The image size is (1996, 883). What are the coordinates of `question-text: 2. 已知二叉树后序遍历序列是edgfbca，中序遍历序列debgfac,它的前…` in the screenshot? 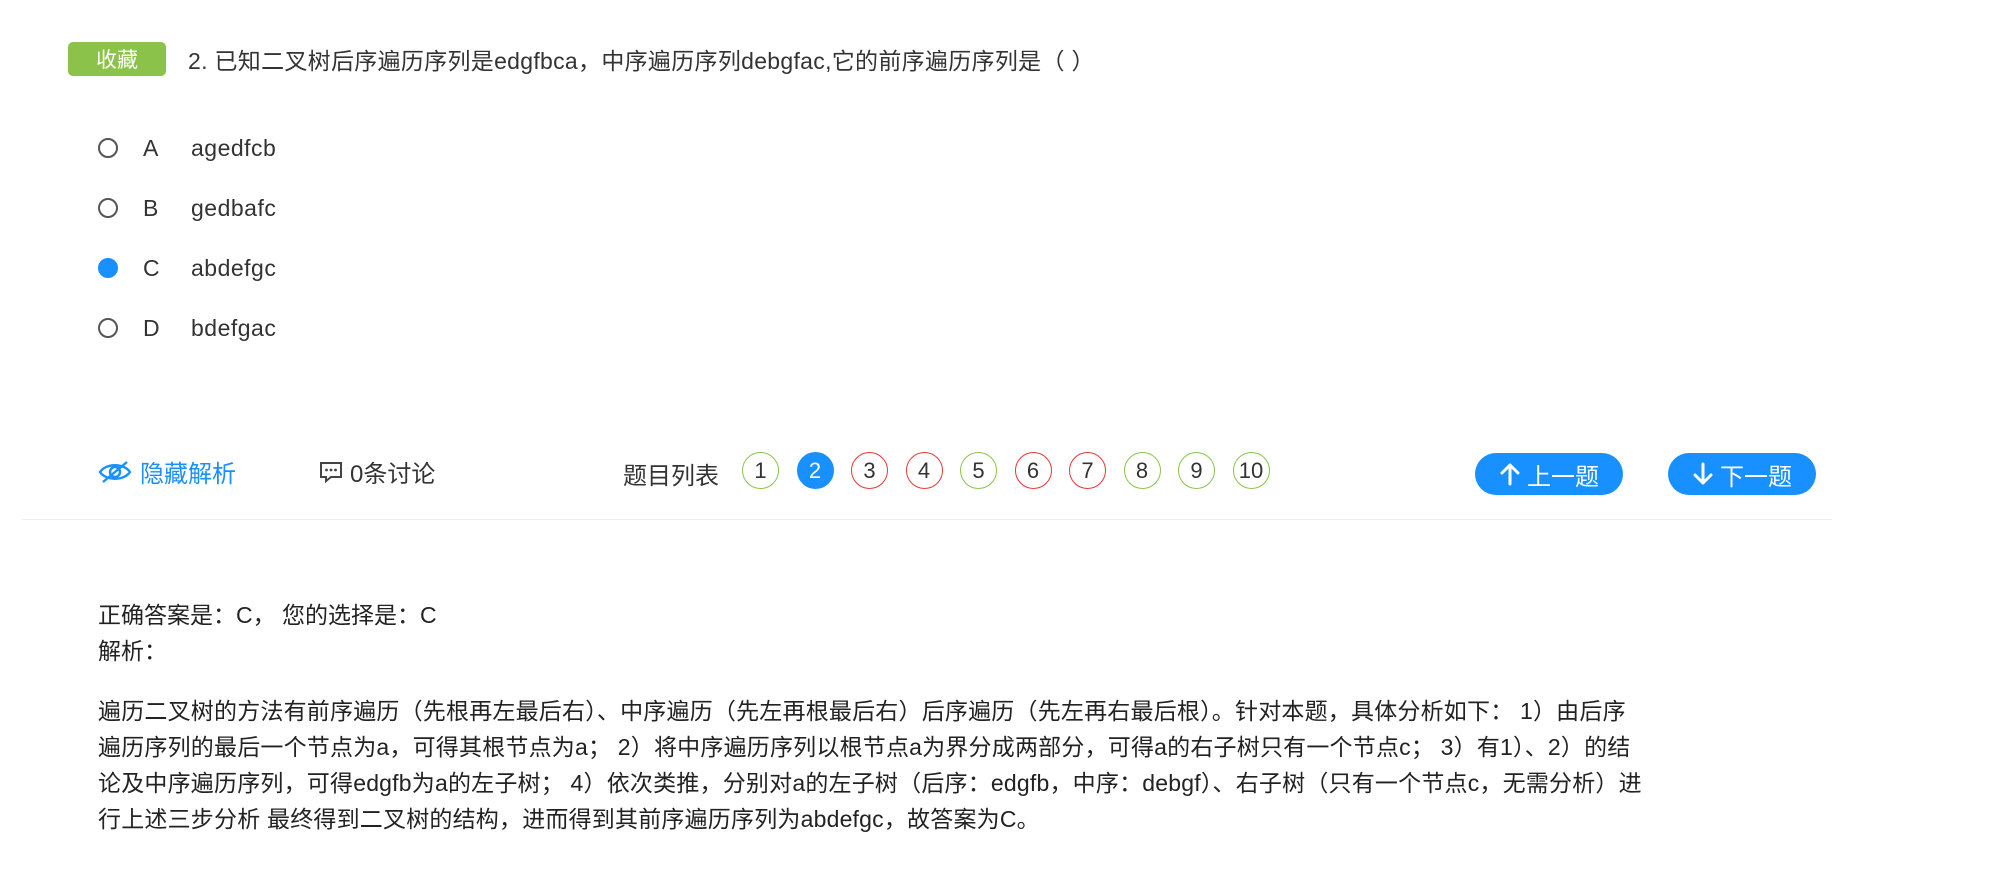 It's located at (641, 61).